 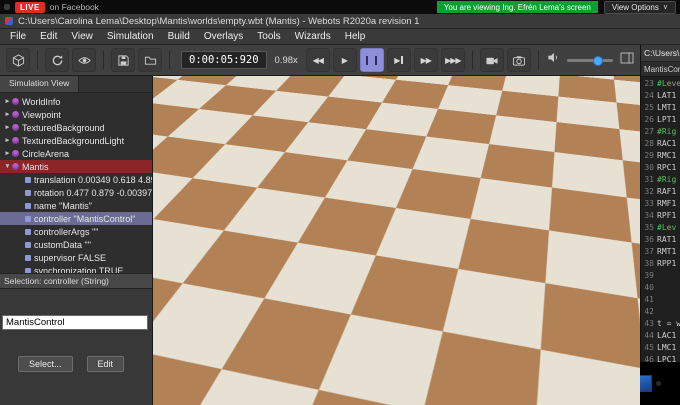 What do you see at coordinates (75, 322) in the screenshot?
I see `controller-value-input` at bounding box center [75, 322].